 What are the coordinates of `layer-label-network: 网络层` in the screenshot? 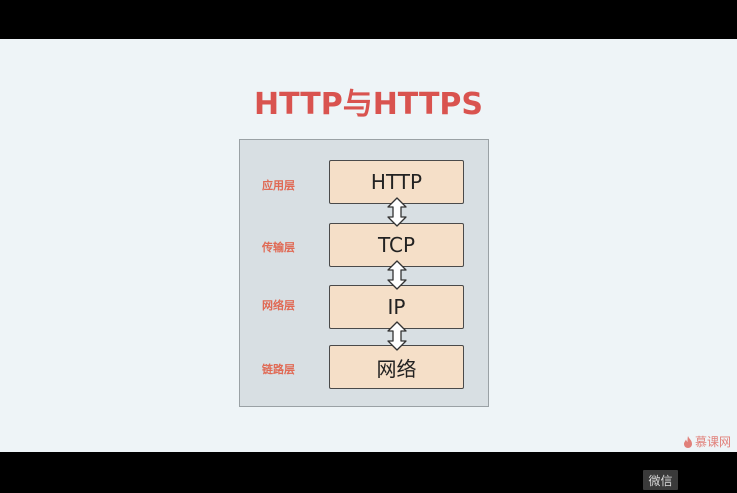 It's located at (278, 305).